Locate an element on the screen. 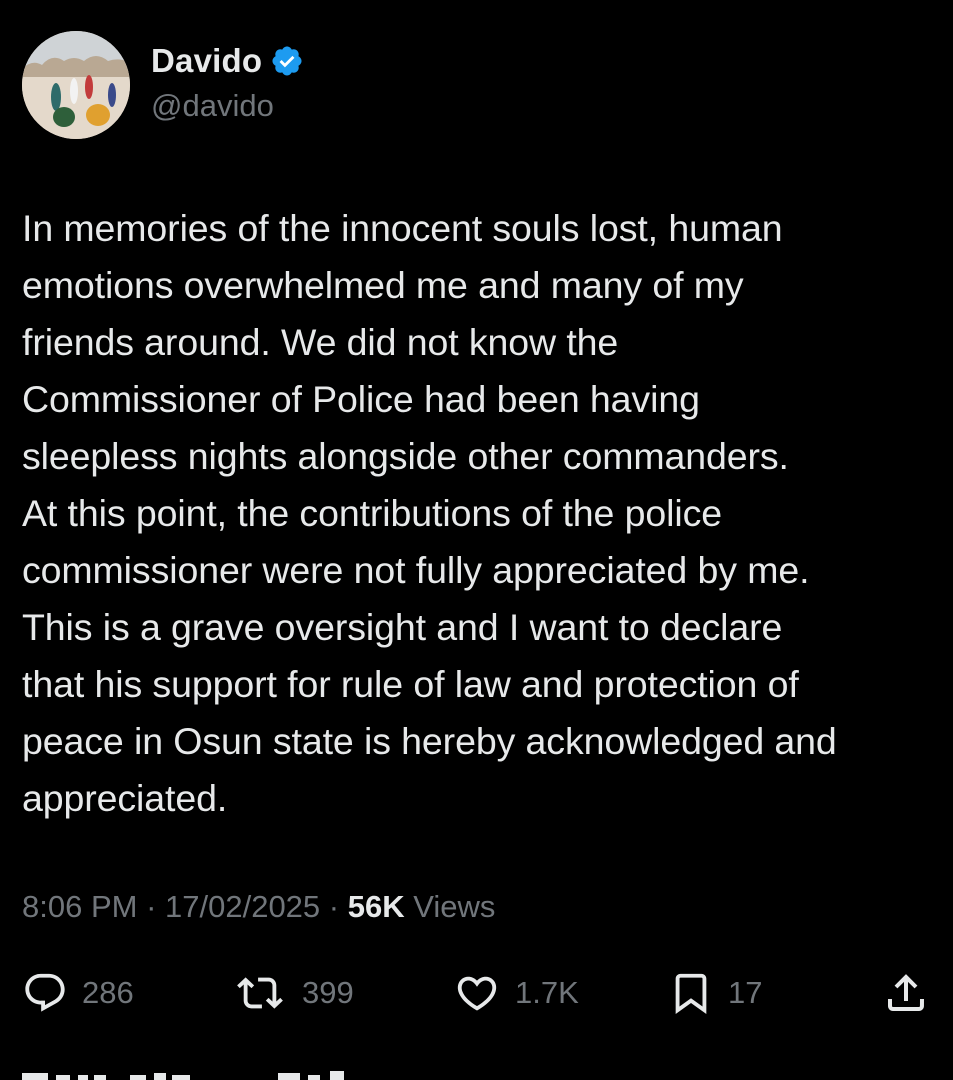 The image size is (953, 1080). tweet-meta: 8:06 PM · 17/02/2025 · 56K Views is located at coordinates (258, 907).